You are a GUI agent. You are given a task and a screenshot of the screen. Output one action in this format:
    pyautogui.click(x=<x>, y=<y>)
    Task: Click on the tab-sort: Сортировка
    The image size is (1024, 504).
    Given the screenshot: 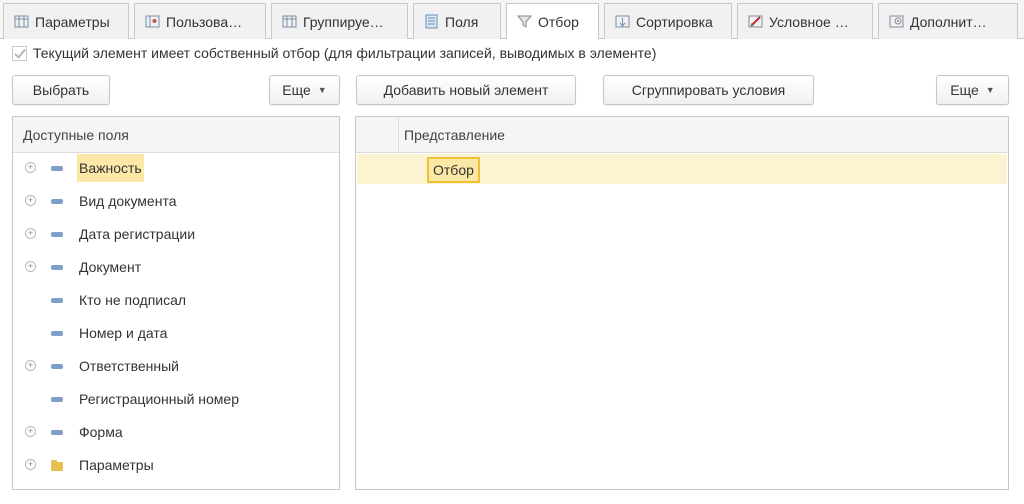 What is the action you would take?
    pyautogui.click(x=668, y=21)
    